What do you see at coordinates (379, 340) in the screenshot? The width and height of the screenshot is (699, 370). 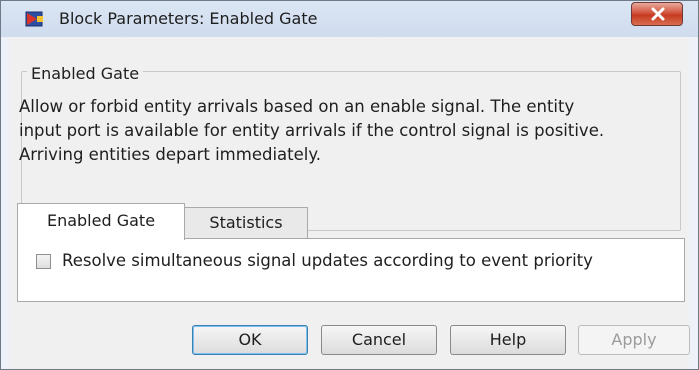 I see `cancel-button: Cancel` at bounding box center [379, 340].